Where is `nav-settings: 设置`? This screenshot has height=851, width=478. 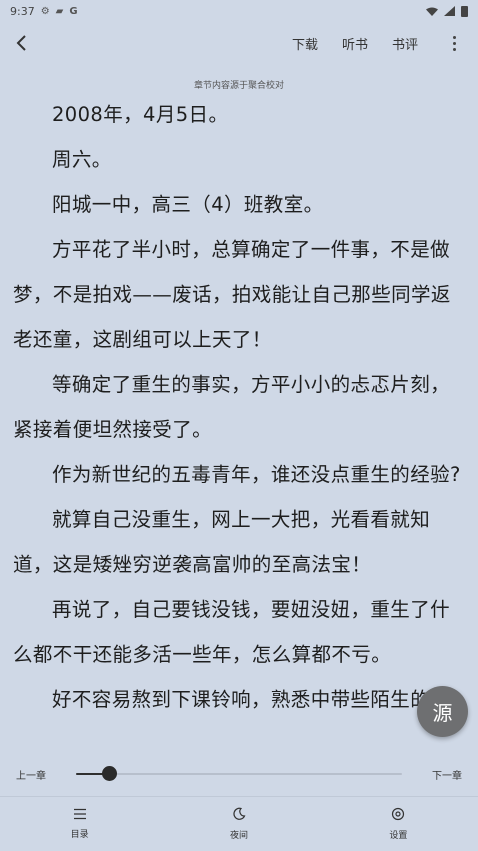
nav-settings: 设置 is located at coordinates (398, 824).